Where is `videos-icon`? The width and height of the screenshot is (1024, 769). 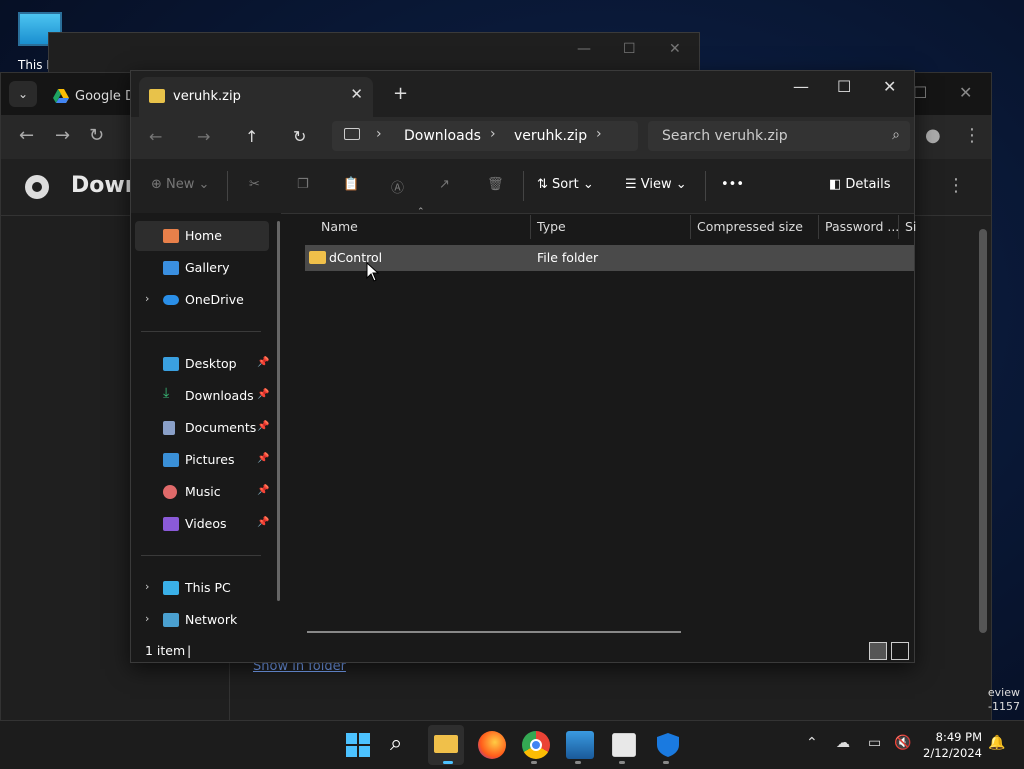 videos-icon is located at coordinates (171, 524).